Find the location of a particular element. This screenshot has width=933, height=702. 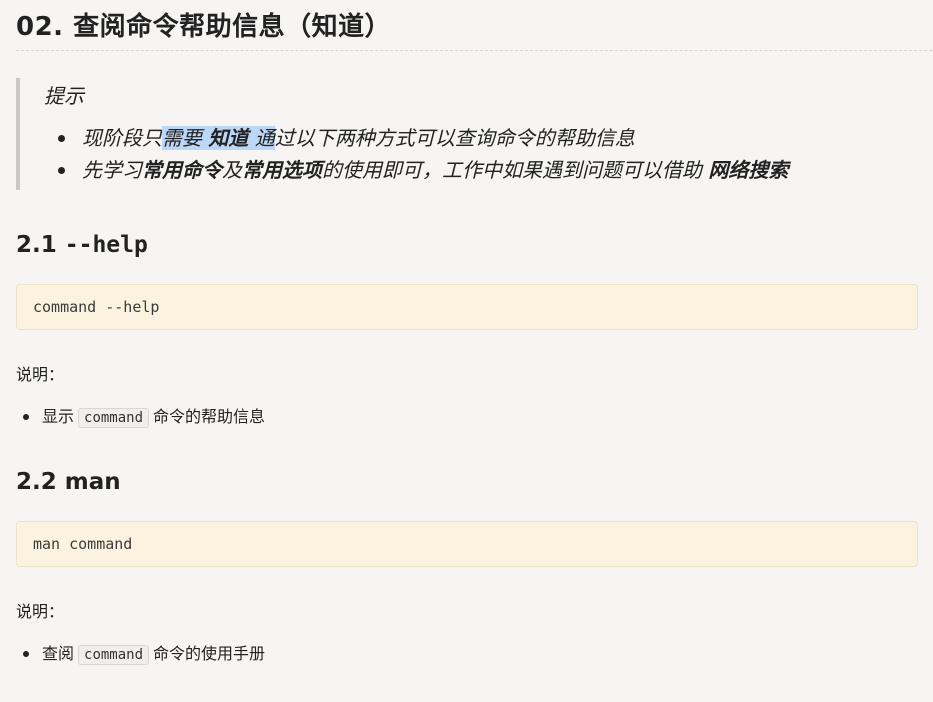

explanation-list-help: 显示 command 命令的帮助信息 is located at coordinates (467, 417).